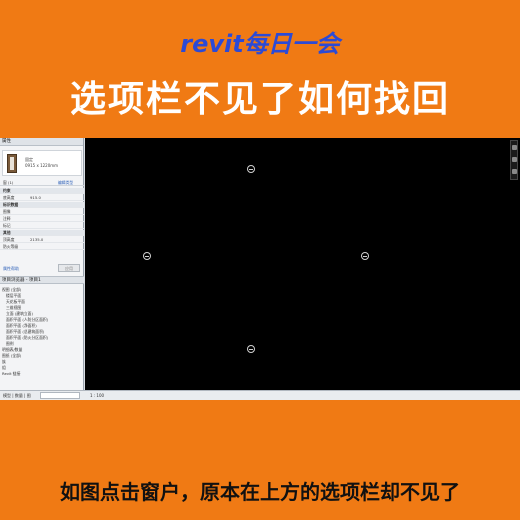 The height and width of the screenshot is (520, 520). What do you see at coordinates (260, 395) in the screenshot?
I see `status-bar: 模型 | 数量 | 图 1 : 100` at bounding box center [260, 395].